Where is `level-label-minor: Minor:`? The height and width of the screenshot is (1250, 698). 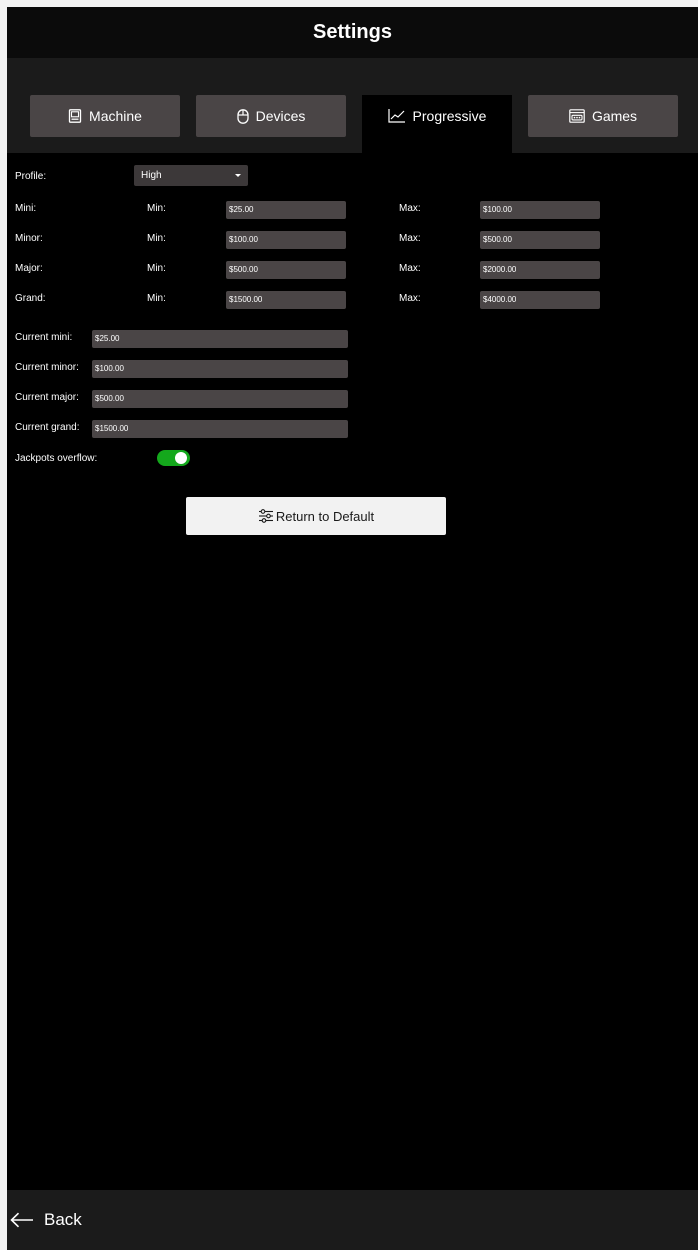
level-label-minor: Minor: is located at coordinates (29, 238).